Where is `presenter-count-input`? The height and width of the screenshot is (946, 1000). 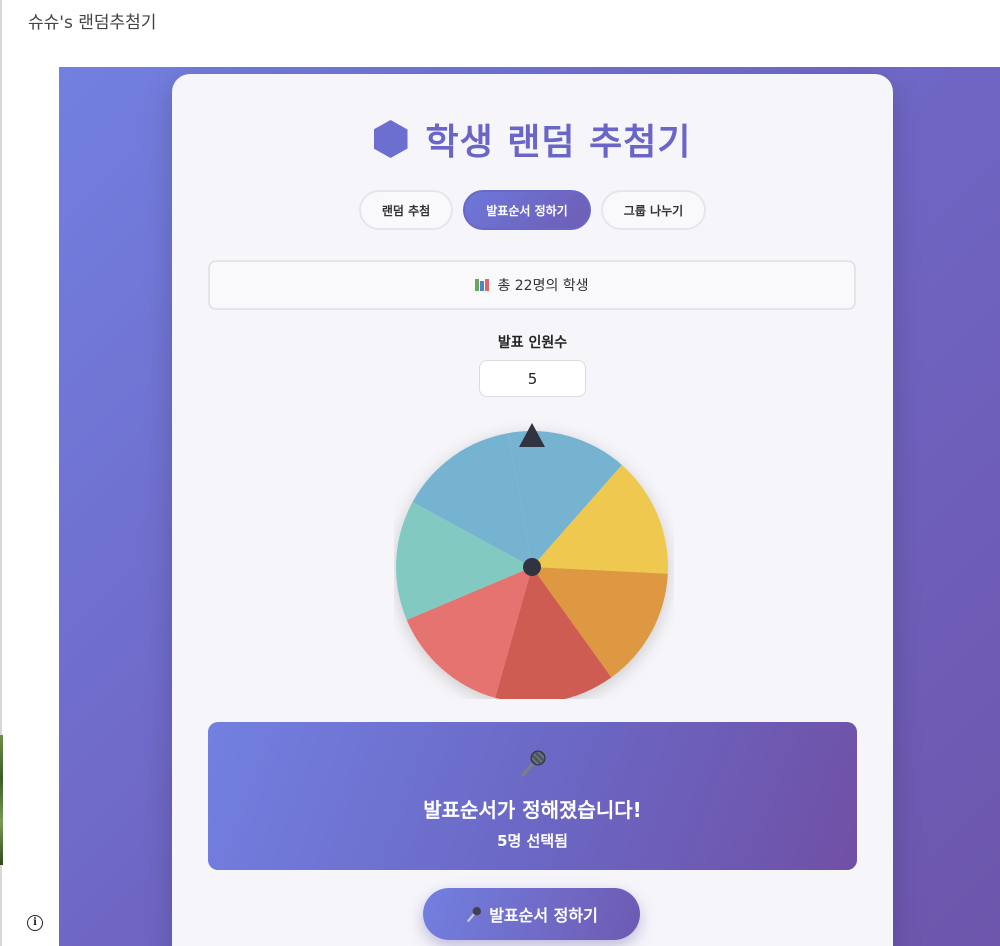
presenter-count-input is located at coordinates (532, 378).